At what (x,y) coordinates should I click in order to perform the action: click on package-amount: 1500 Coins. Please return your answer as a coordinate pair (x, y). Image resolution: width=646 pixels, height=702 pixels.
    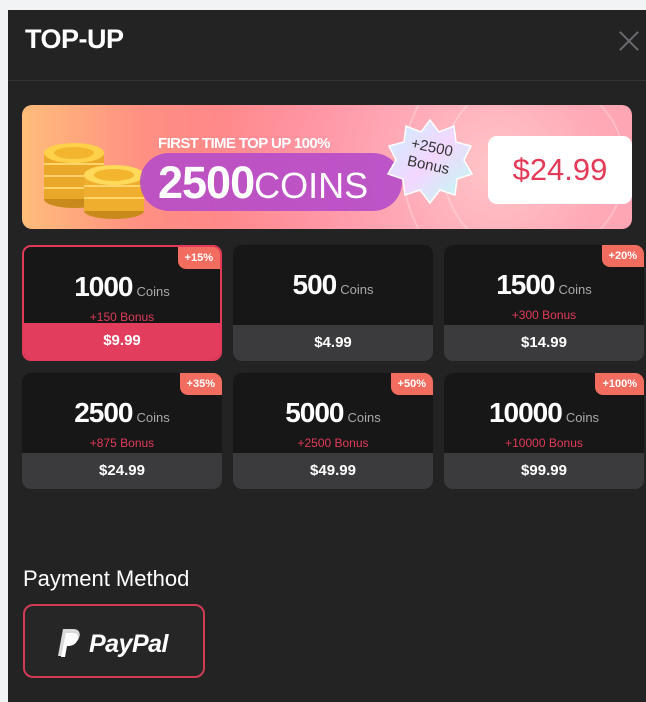
    Looking at the image, I should click on (544, 285).